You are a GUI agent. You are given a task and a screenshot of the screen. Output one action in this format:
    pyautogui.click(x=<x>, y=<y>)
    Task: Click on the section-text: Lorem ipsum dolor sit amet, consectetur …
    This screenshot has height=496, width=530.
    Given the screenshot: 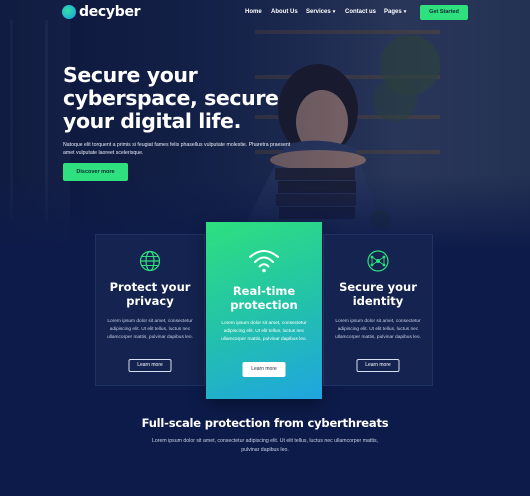 What is the action you would take?
    pyautogui.click(x=265, y=445)
    